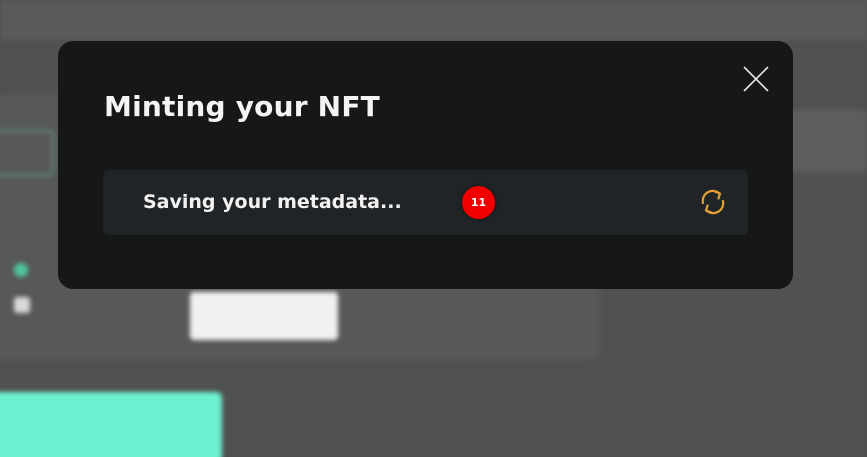 This screenshot has width=867, height=457. Describe the element at coordinates (21, 270) in the screenshot. I see `background-radio-dot` at that location.